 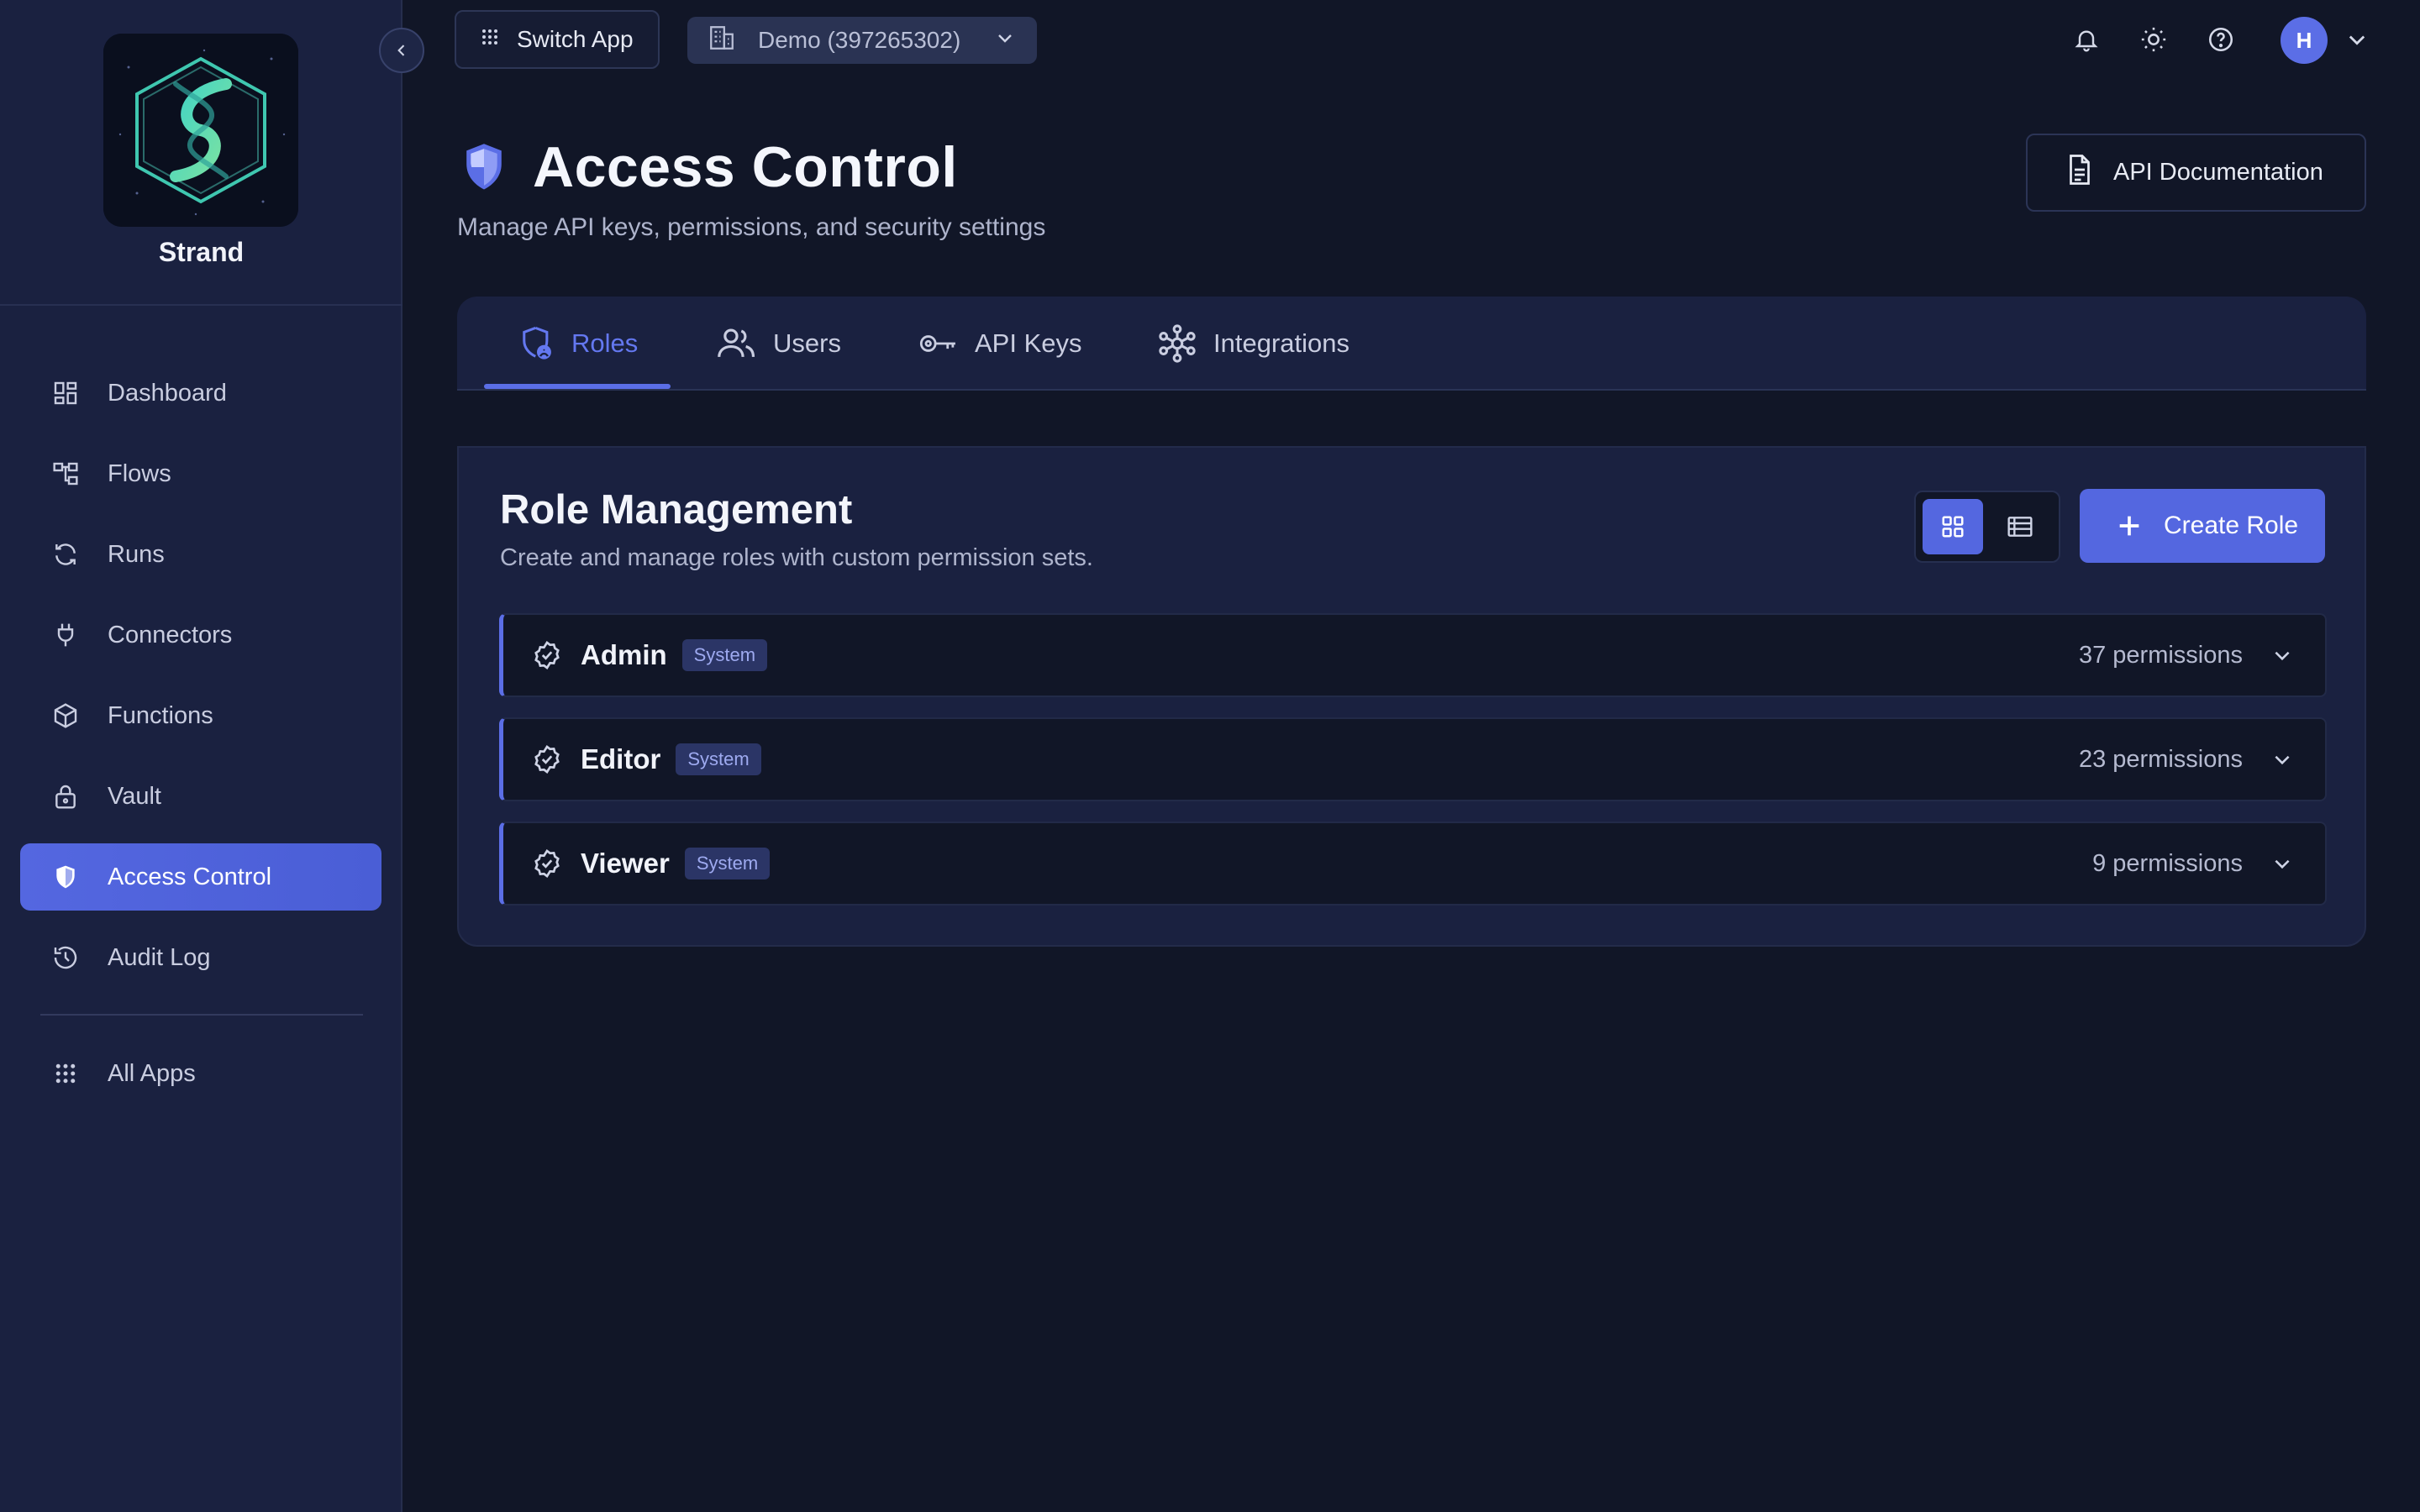 What do you see at coordinates (65, 957) in the screenshot?
I see `history-icon` at bounding box center [65, 957].